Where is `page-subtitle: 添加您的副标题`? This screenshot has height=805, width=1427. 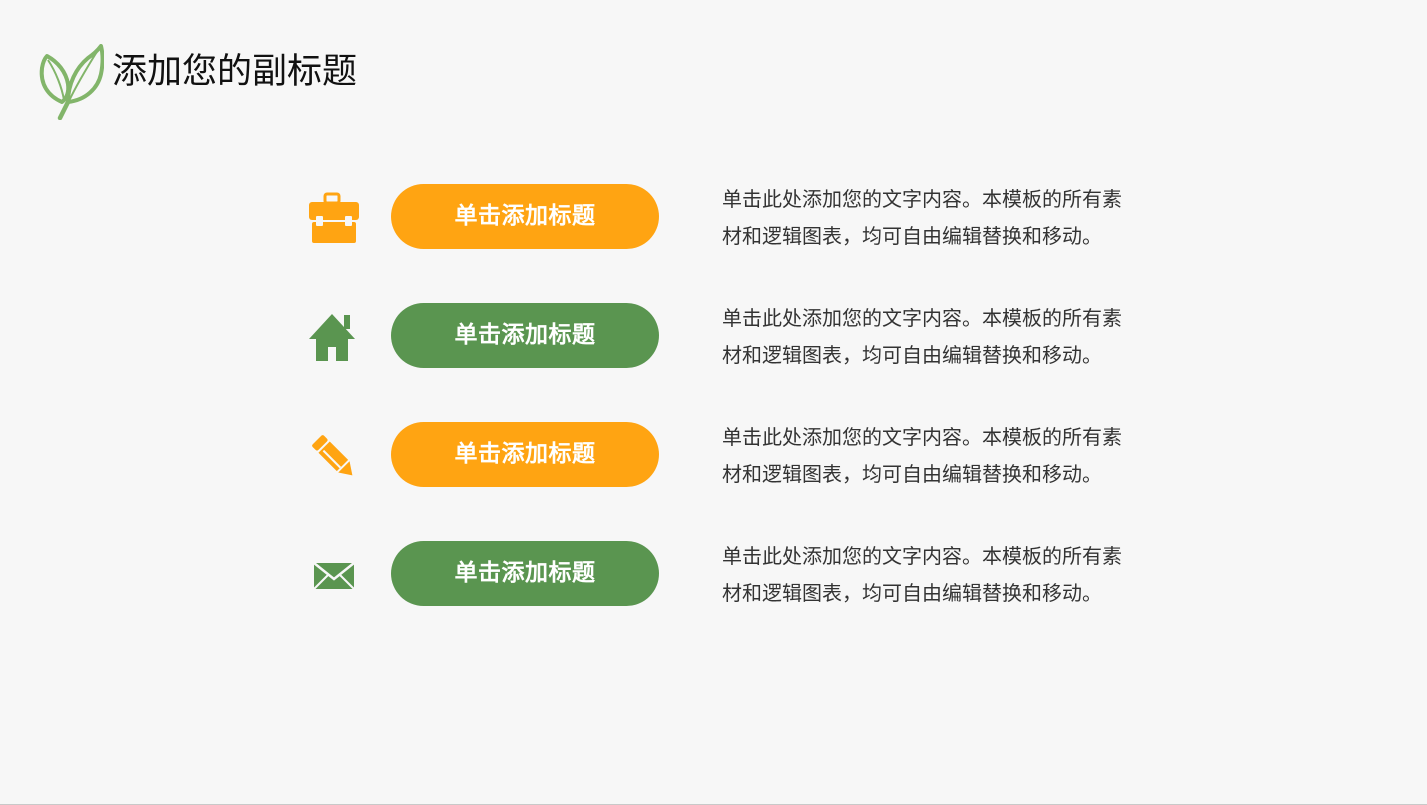 page-subtitle: 添加您的副标题 is located at coordinates (235, 72).